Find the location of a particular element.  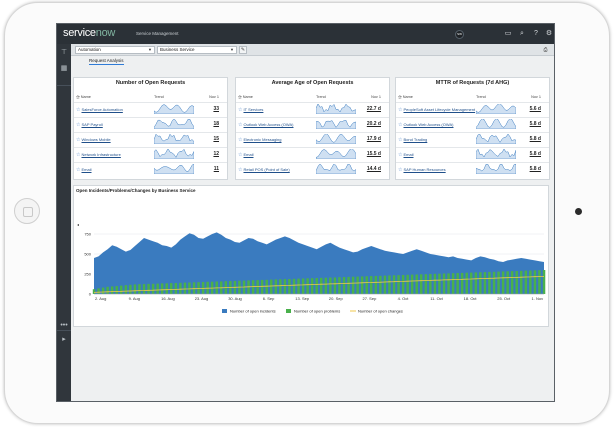

row-value: 17.9 d is located at coordinates (374, 139).